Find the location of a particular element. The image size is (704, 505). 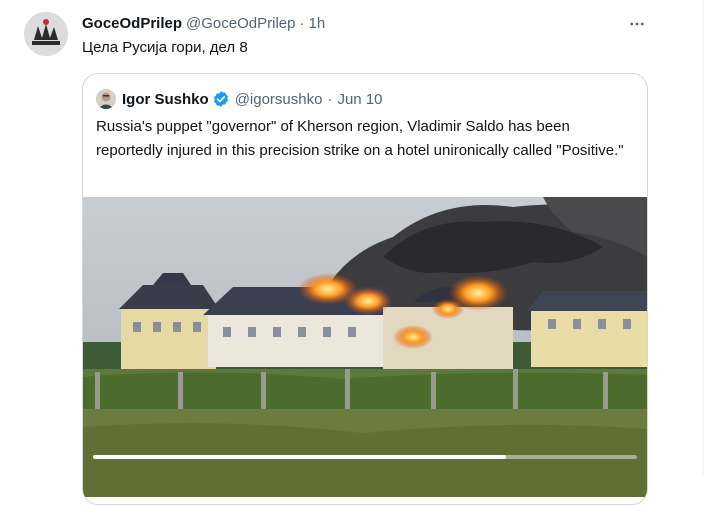

more-horizontal-icon is located at coordinates (637, 24).